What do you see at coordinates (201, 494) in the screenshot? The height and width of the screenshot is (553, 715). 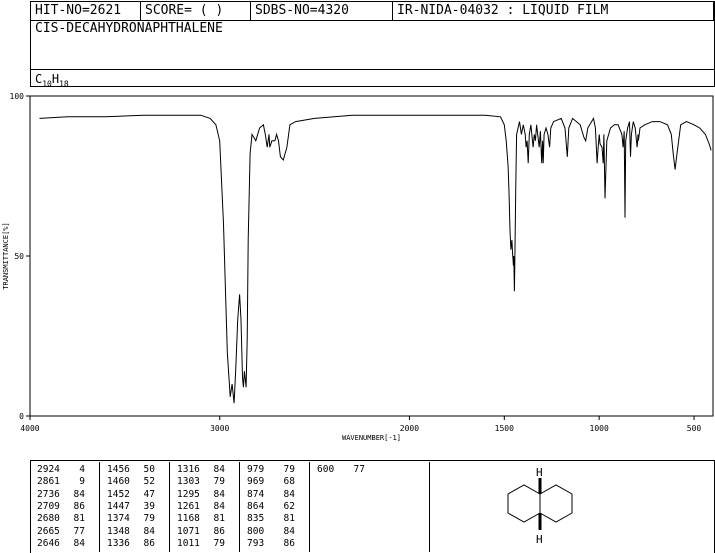 I see `peak-row: 1295 84` at bounding box center [201, 494].